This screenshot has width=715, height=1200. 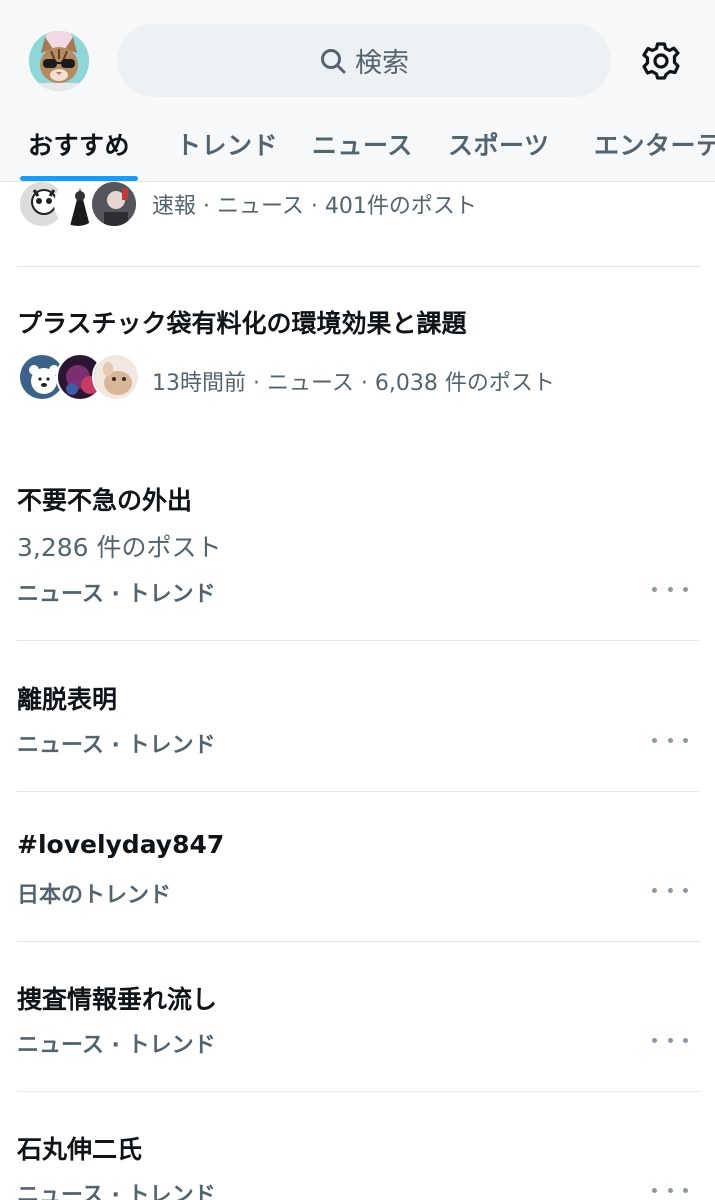 I want to click on tab-entertainment: エンターテ, so click(x=654, y=144).